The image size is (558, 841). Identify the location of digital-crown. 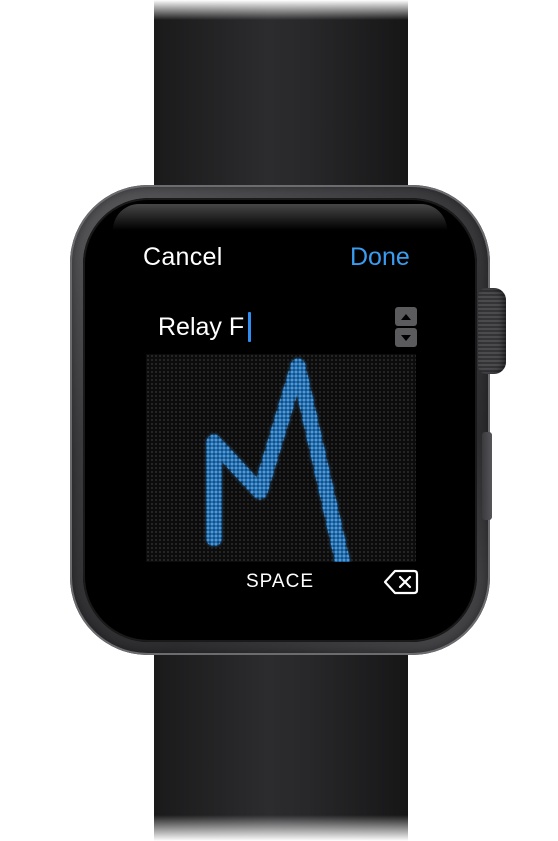
(492, 331).